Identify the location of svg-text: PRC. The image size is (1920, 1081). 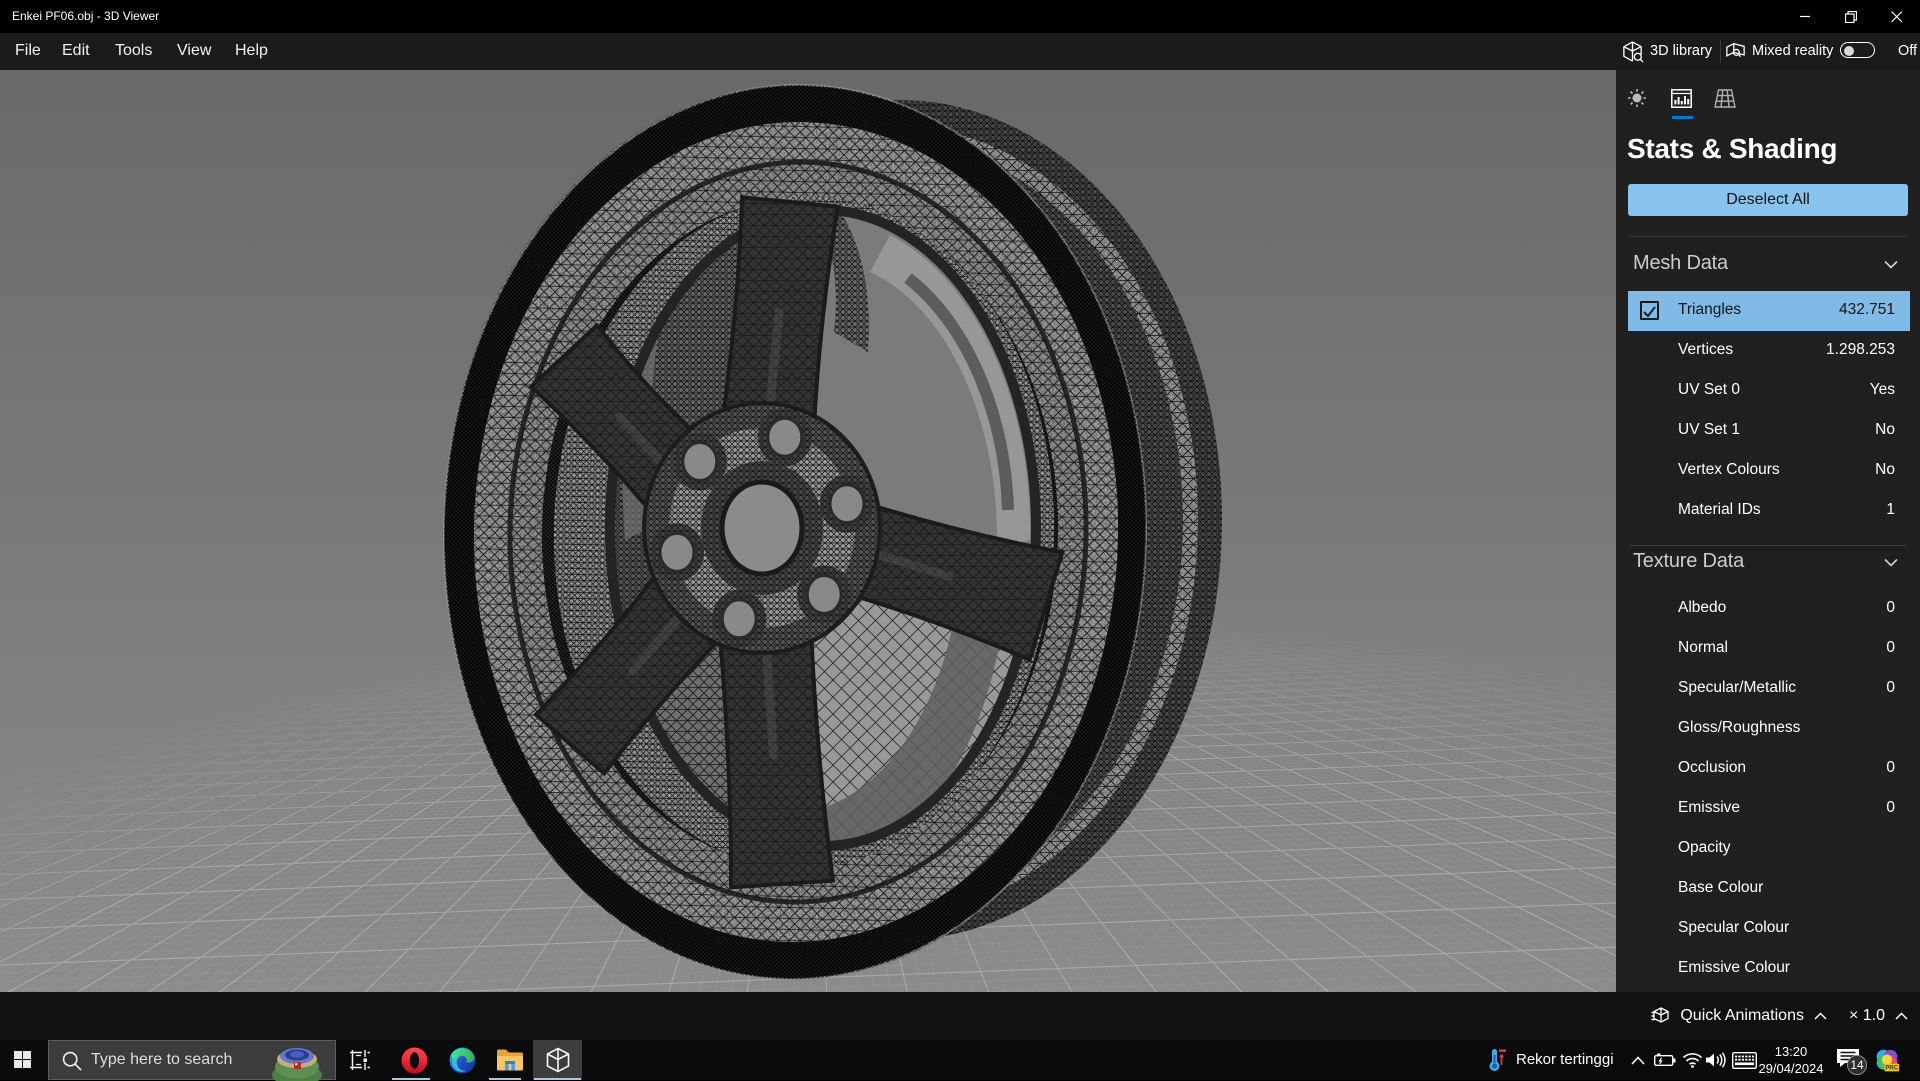
(1891, 1069).